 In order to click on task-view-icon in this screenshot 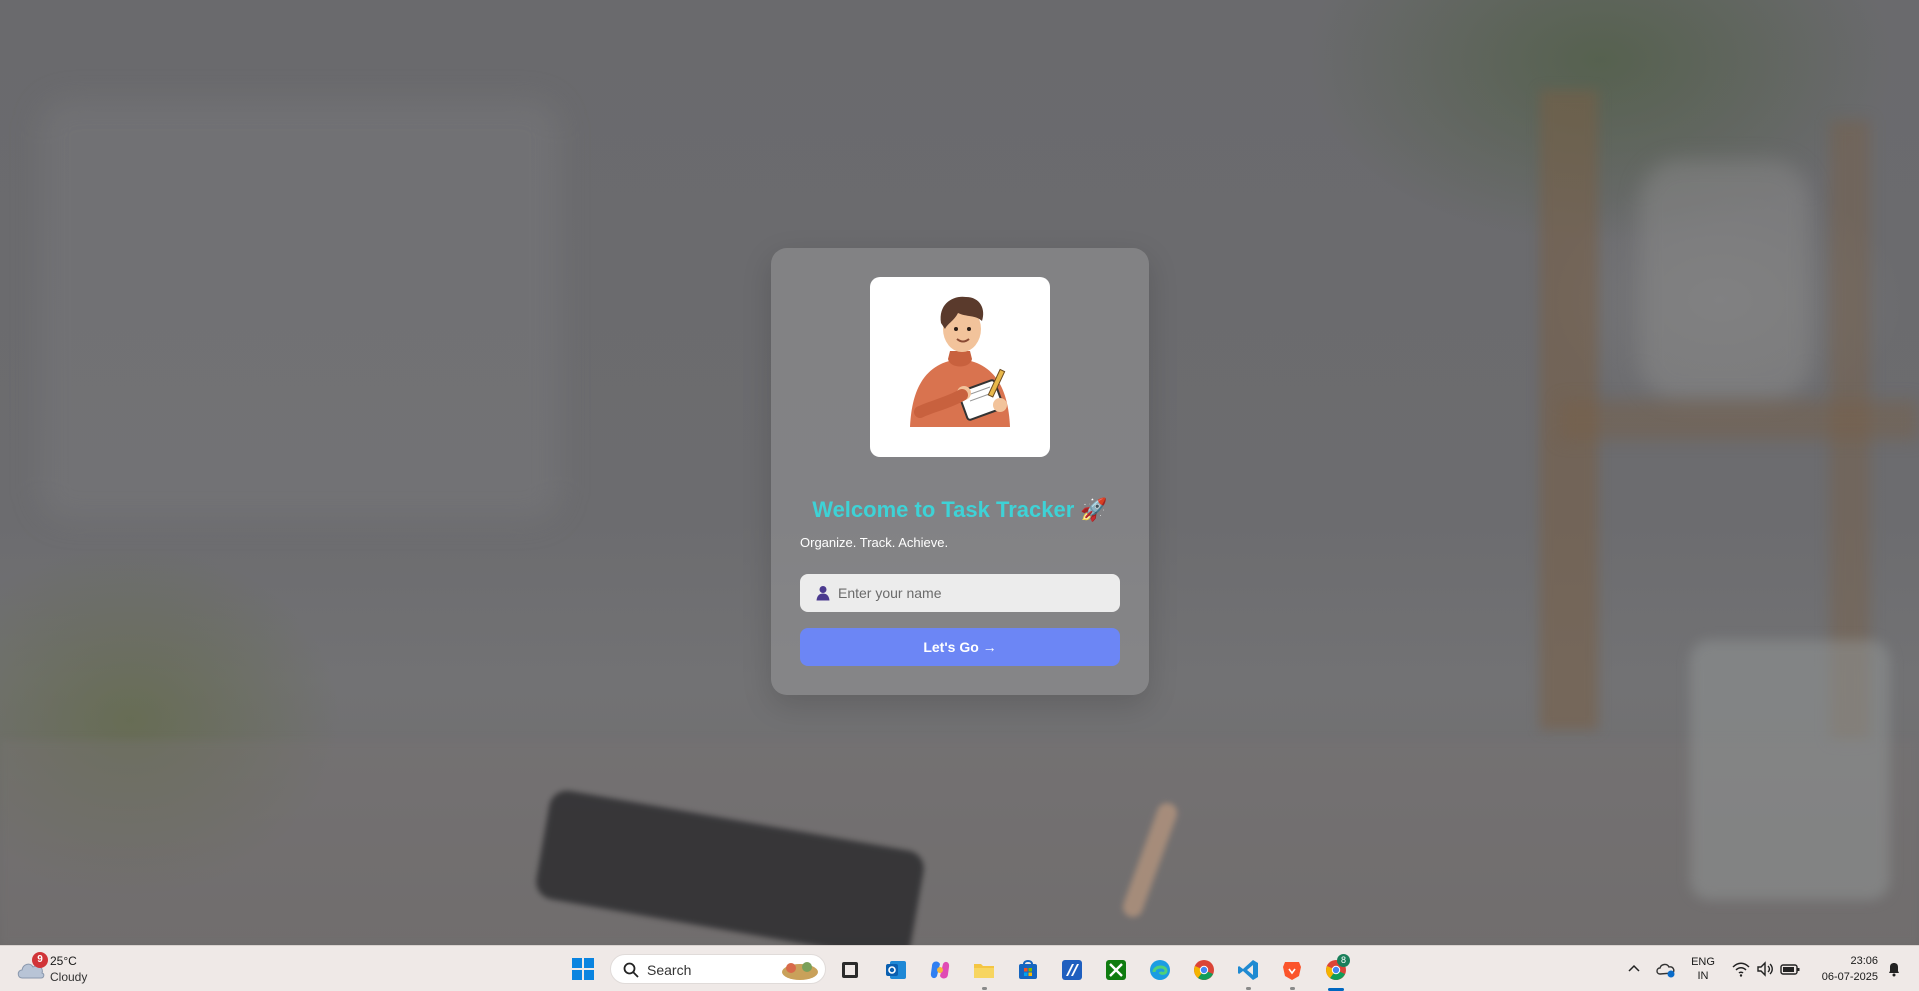, I will do `click(850, 970)`.